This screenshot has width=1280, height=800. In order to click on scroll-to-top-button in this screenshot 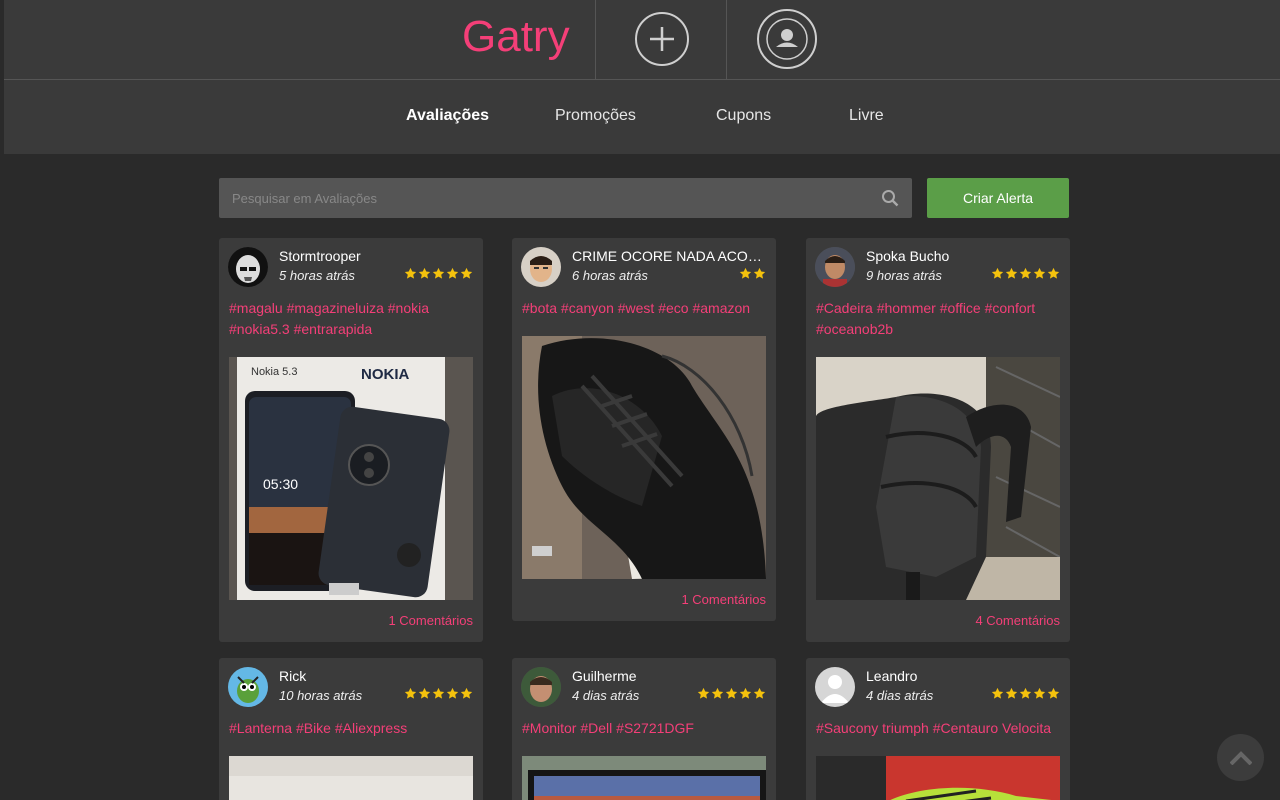, I will do `click(1240, 757)`.